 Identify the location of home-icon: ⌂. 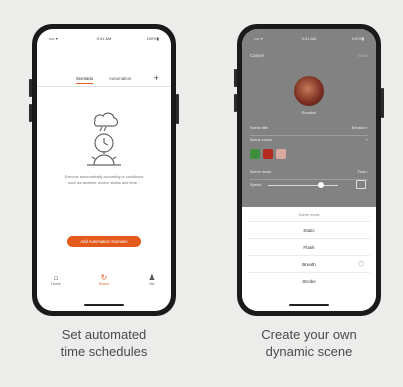
(56, 277).